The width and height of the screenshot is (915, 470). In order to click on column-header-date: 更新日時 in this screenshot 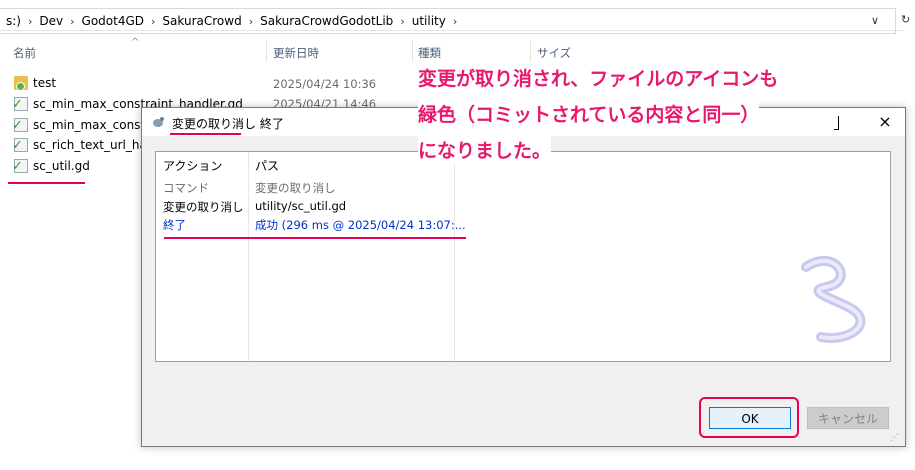, I will do `click(296, 53)`.